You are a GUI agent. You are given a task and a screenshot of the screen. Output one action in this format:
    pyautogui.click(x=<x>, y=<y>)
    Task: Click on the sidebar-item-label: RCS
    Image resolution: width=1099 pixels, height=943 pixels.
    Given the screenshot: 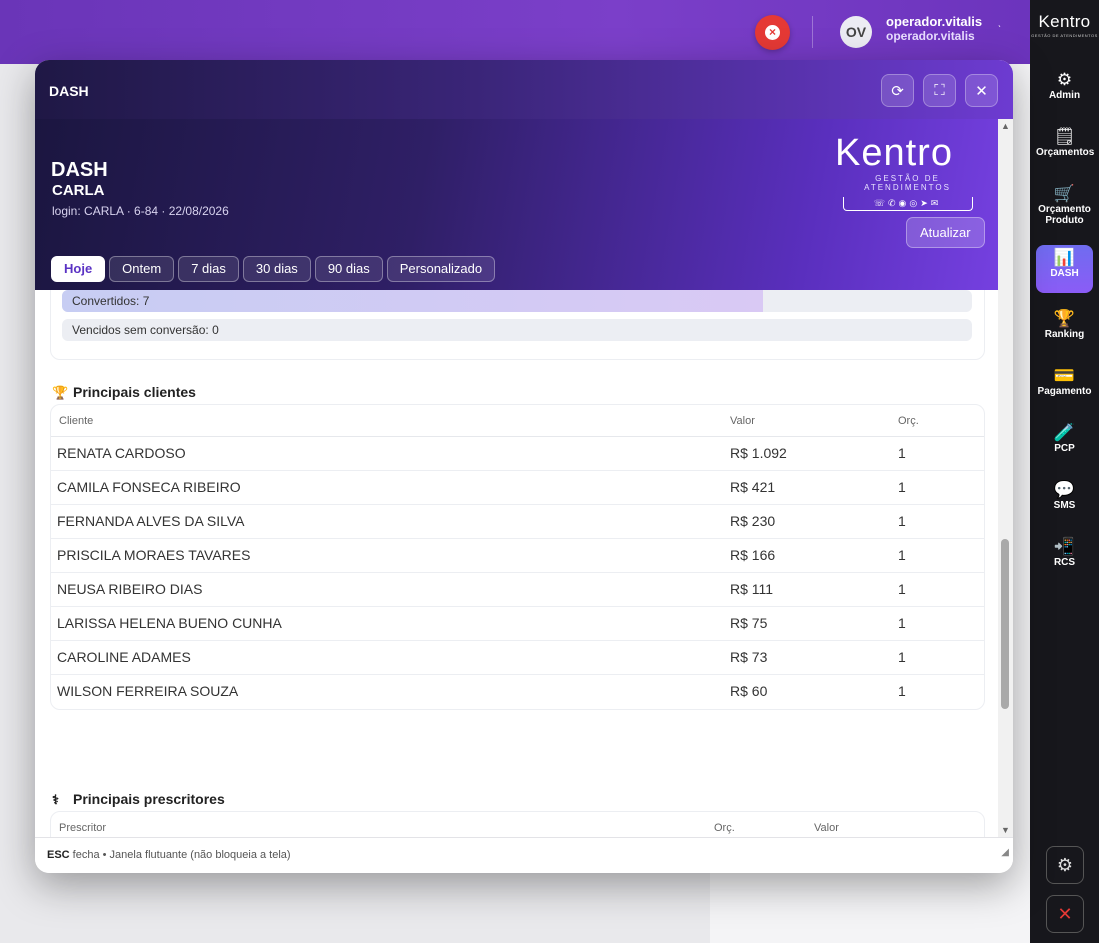 What is the action you would take?
    pyautogui.click(x=1064, y=562)
    